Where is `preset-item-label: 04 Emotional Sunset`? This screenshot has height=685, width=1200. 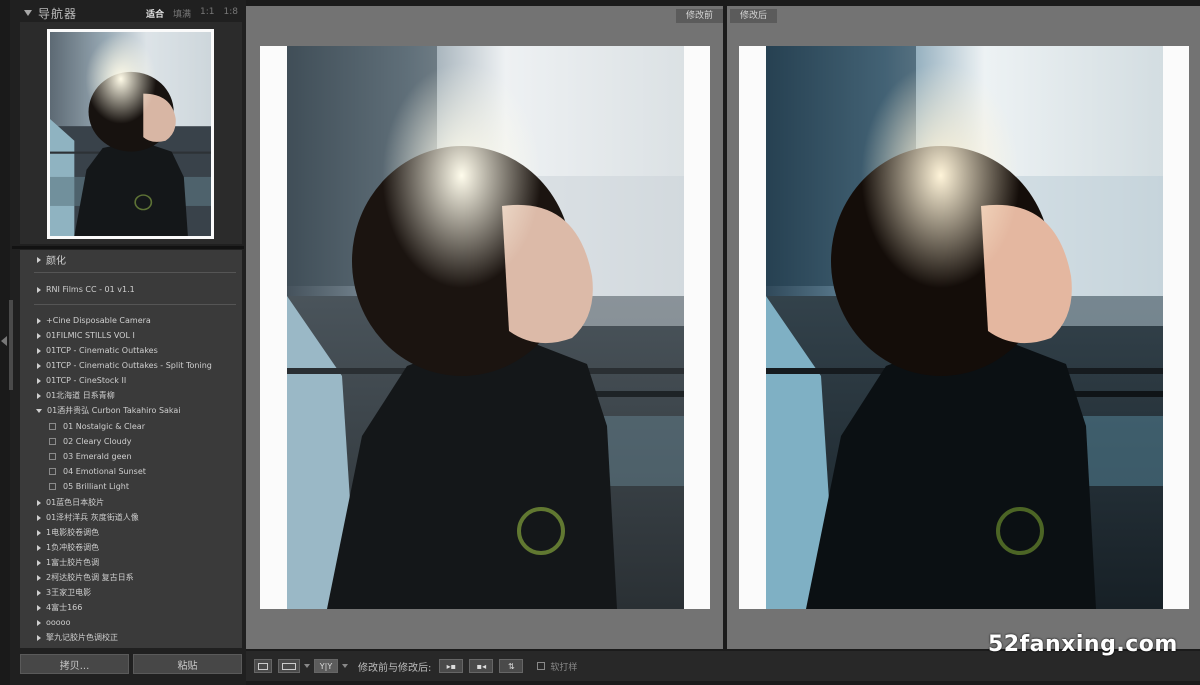 preset-item-label: 04 Emotional Sunset is located at coordinates (104, 471).